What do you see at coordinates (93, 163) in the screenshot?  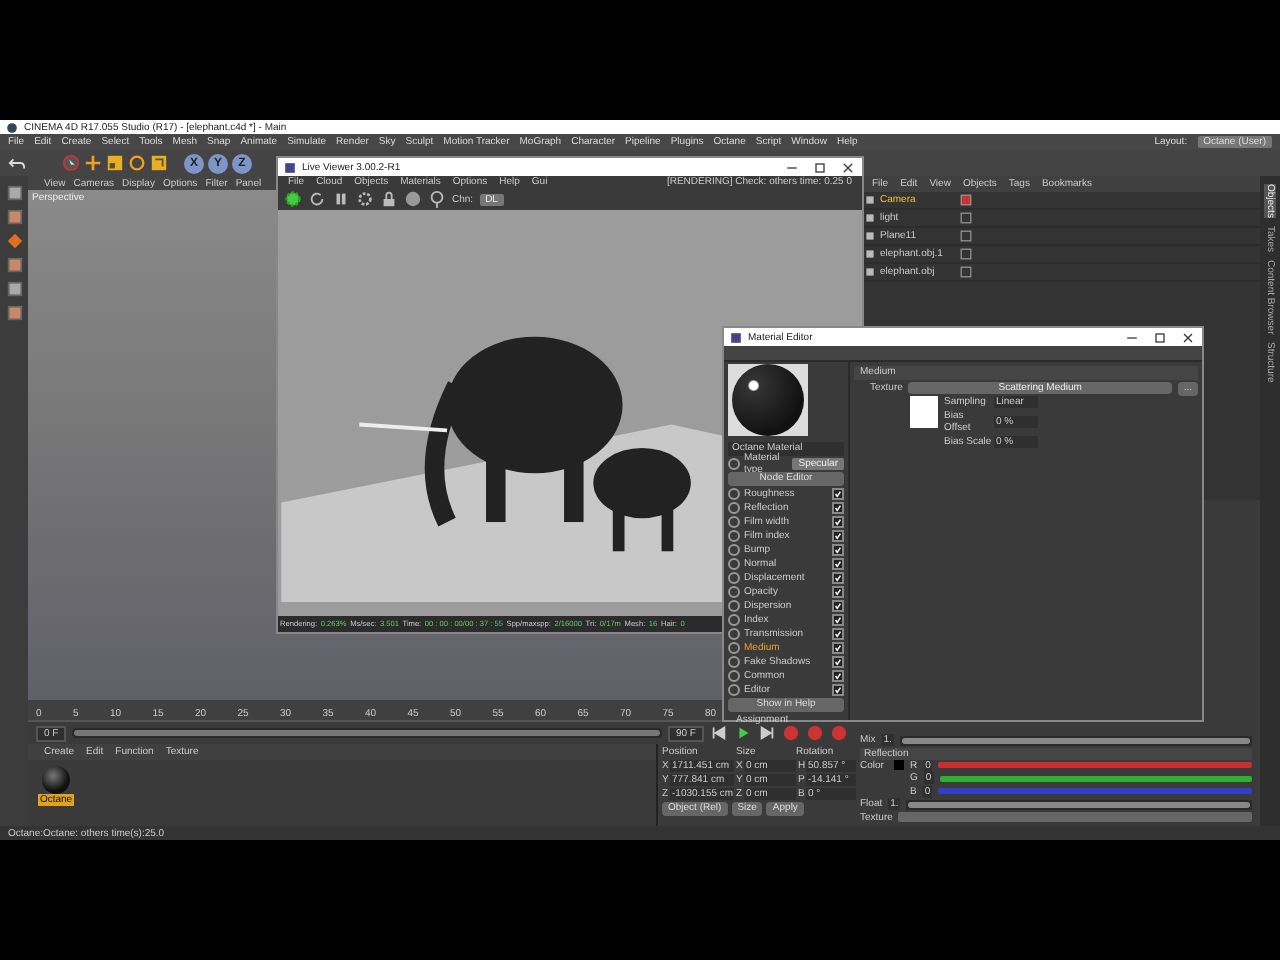 I see `move-icon` at bounding box center [93, 163].